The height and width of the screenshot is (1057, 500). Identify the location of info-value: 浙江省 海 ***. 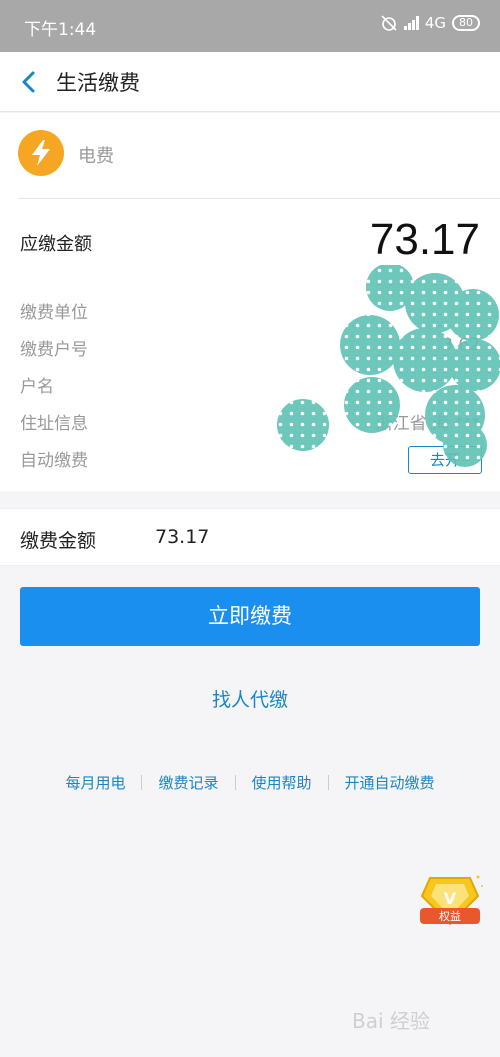
(427, 424).